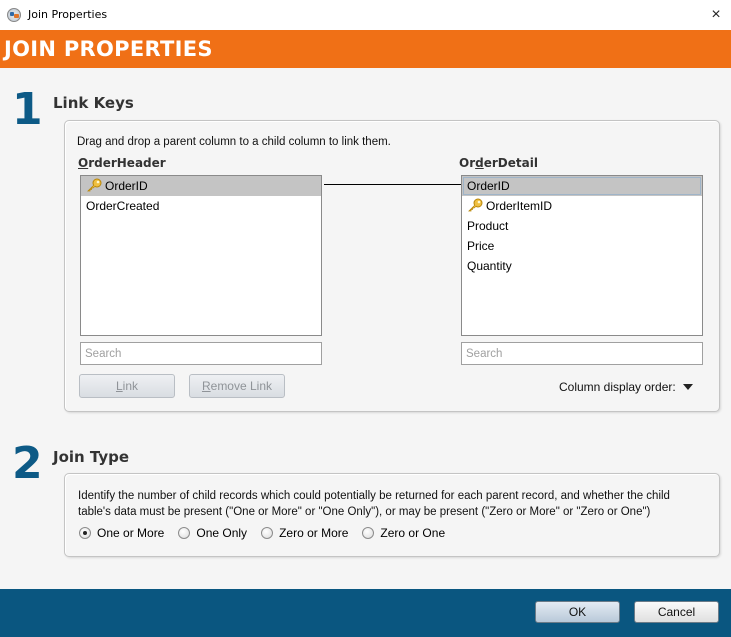 This screenshot has width=731, height=637. Describe the element at coordinates (582, 246) in the screenshot. I see `child-column-price: Price` at that location.